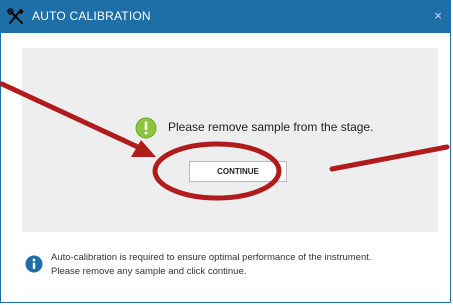  What do you see at coordinates (146, 128) in the screenshot?
I see `exclamation-icon` at bounding box center [146, 128].